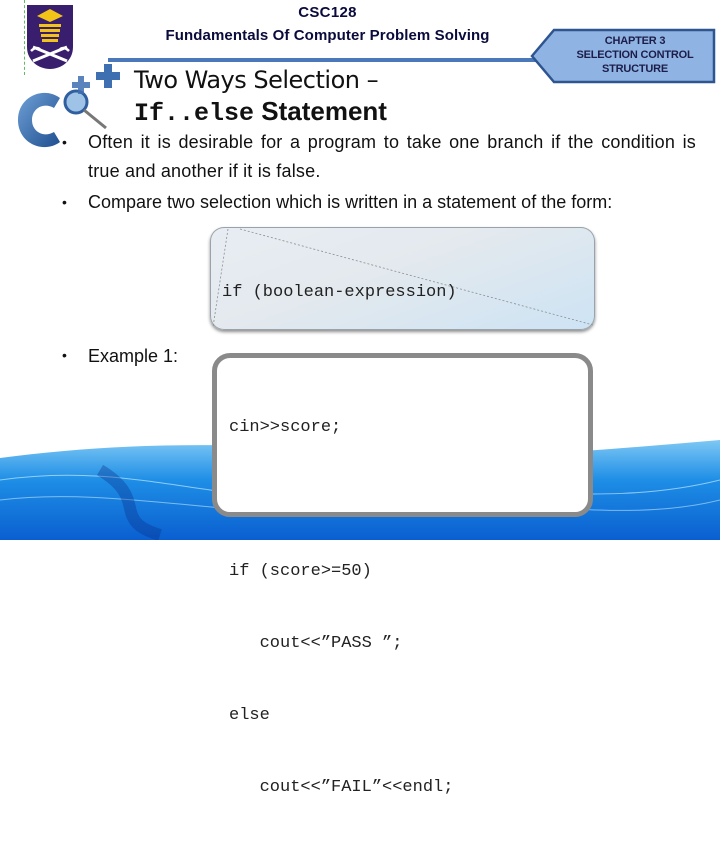 Image resolution: width=720 pixels, height=848 pixels. I want to click on example-label: Example 1:, so click(117, 356).